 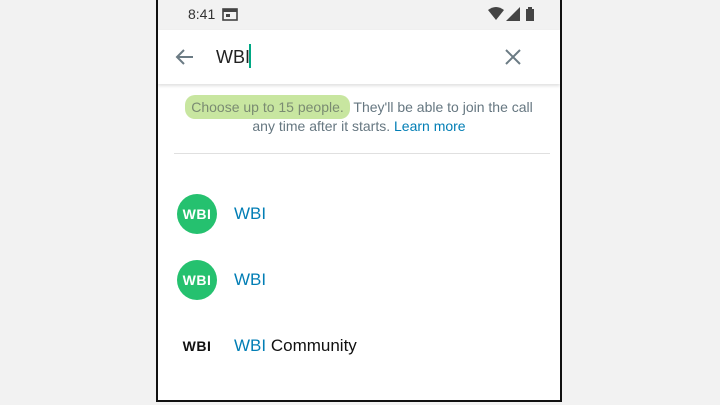 I want to click on participant-limit-highlight: Choose up to 15 people., so click(x=267, y=107).